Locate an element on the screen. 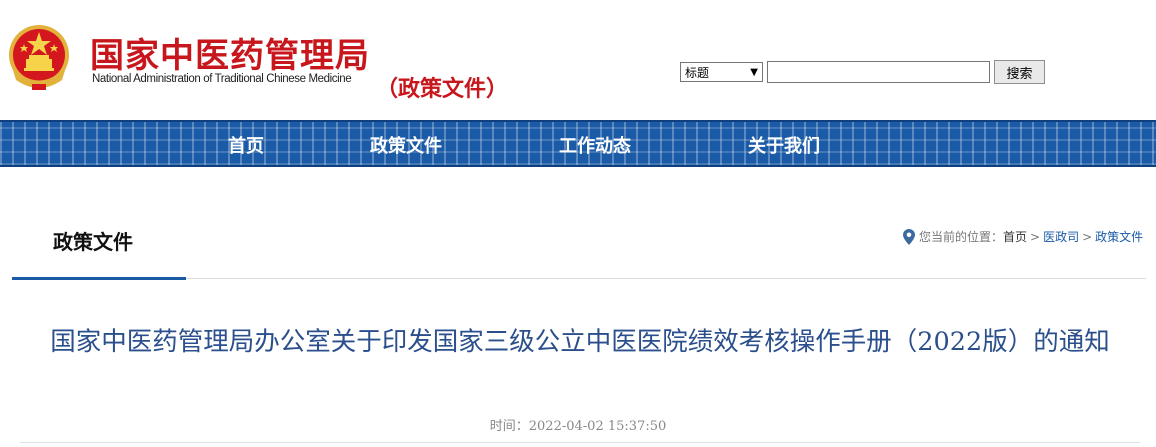 The height and width of the screenshot is (447, 1156). article-divider is located at coordinates (580, 442).